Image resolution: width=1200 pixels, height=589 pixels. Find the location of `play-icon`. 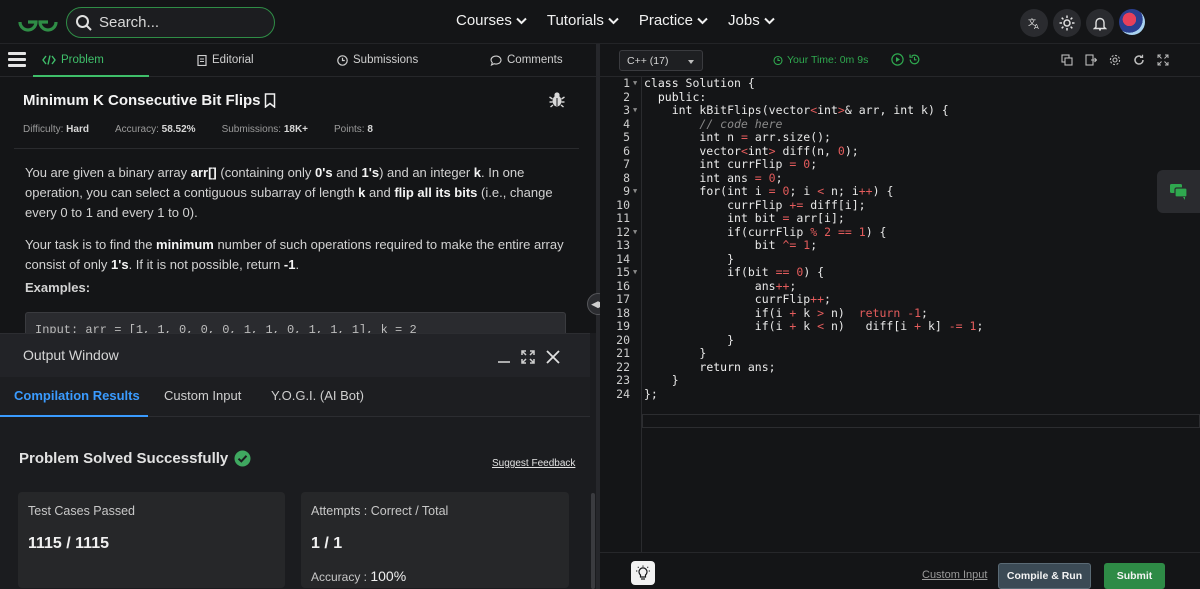

play-icon is located at coordinates (897, 59).